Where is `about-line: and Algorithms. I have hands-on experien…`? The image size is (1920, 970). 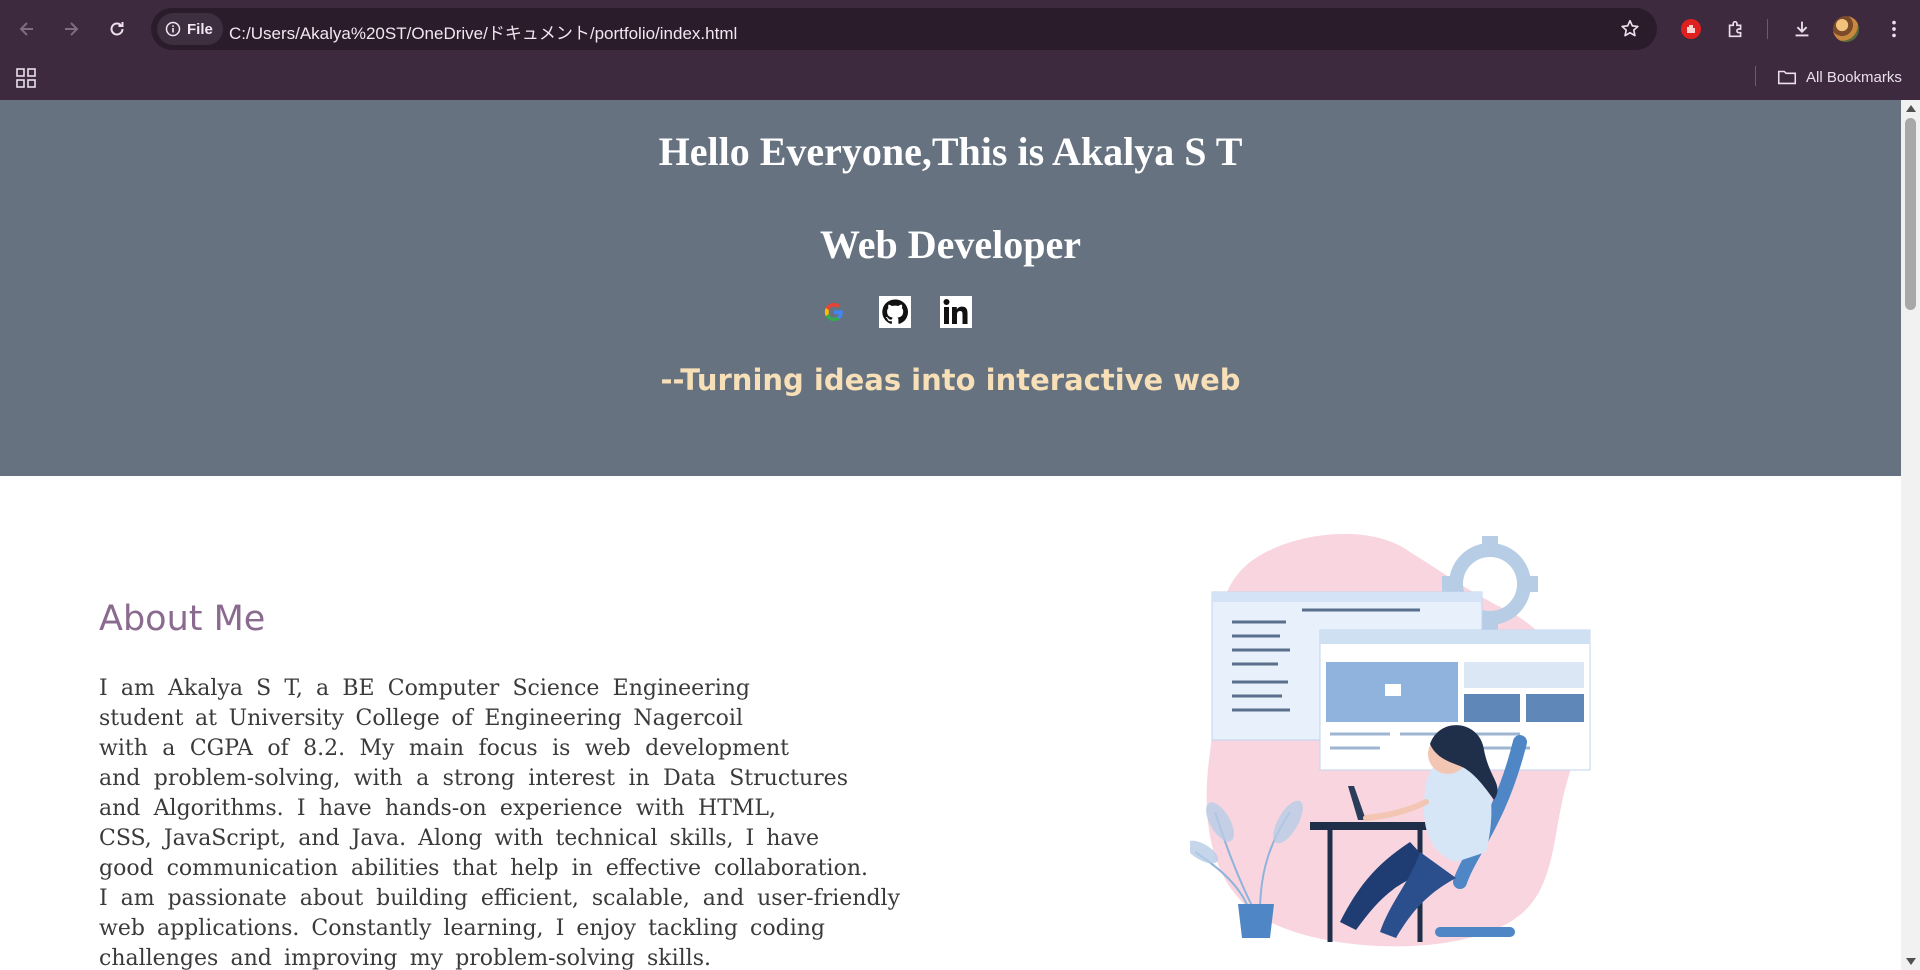
about-line: and Algorithms. I have hands-on experien… is located at coordinates (437, 808).